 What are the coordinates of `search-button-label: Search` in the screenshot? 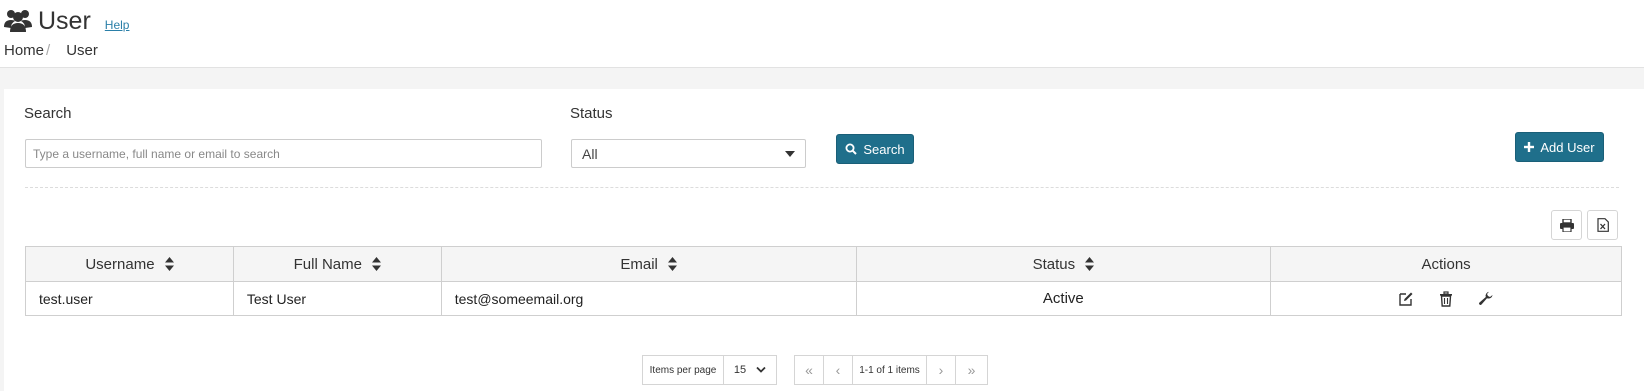 It's located at (884, 149).